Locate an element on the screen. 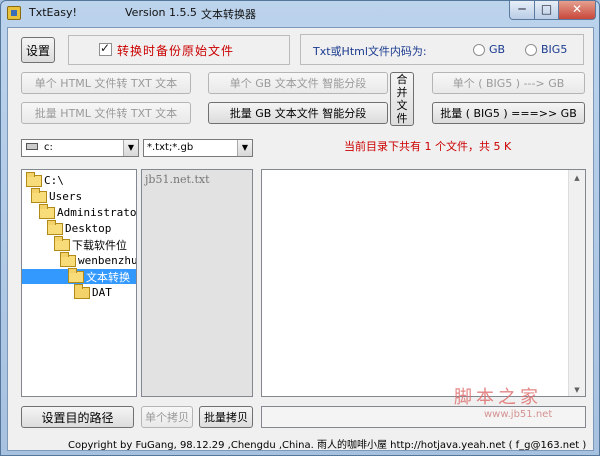  batch-copy-button: 批量拷贝 is located at coordinates (226, 417).